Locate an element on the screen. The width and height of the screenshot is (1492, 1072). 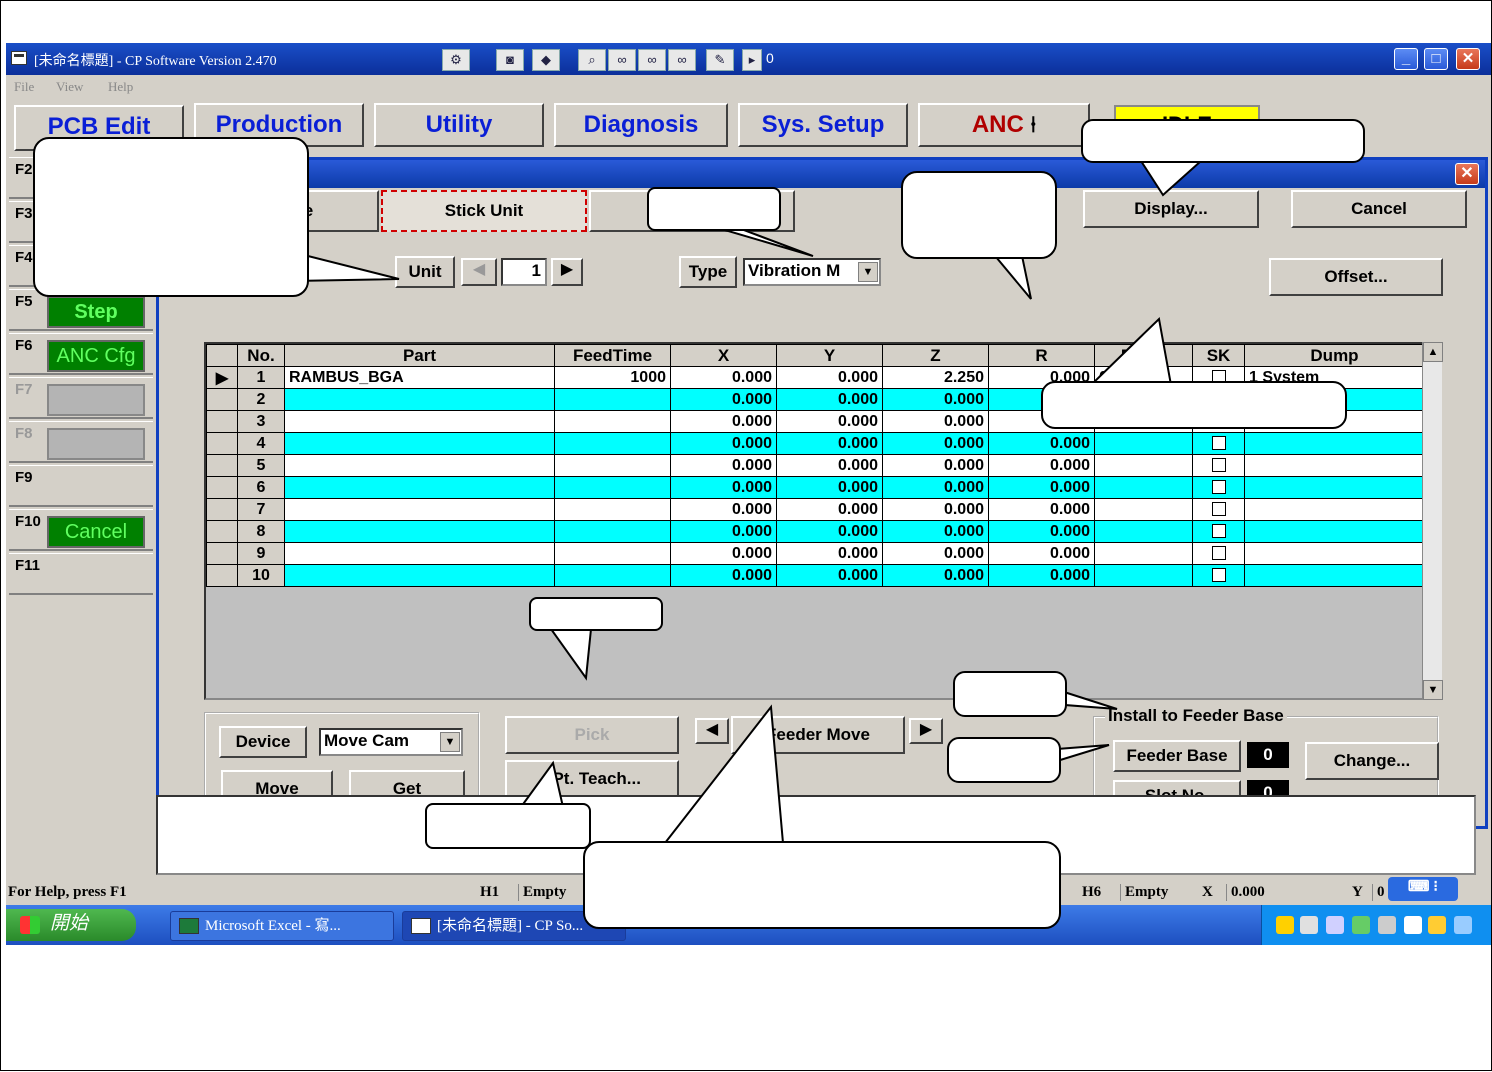
toolbar-camera-icon: ◙ is located at coordinates (510, 60).